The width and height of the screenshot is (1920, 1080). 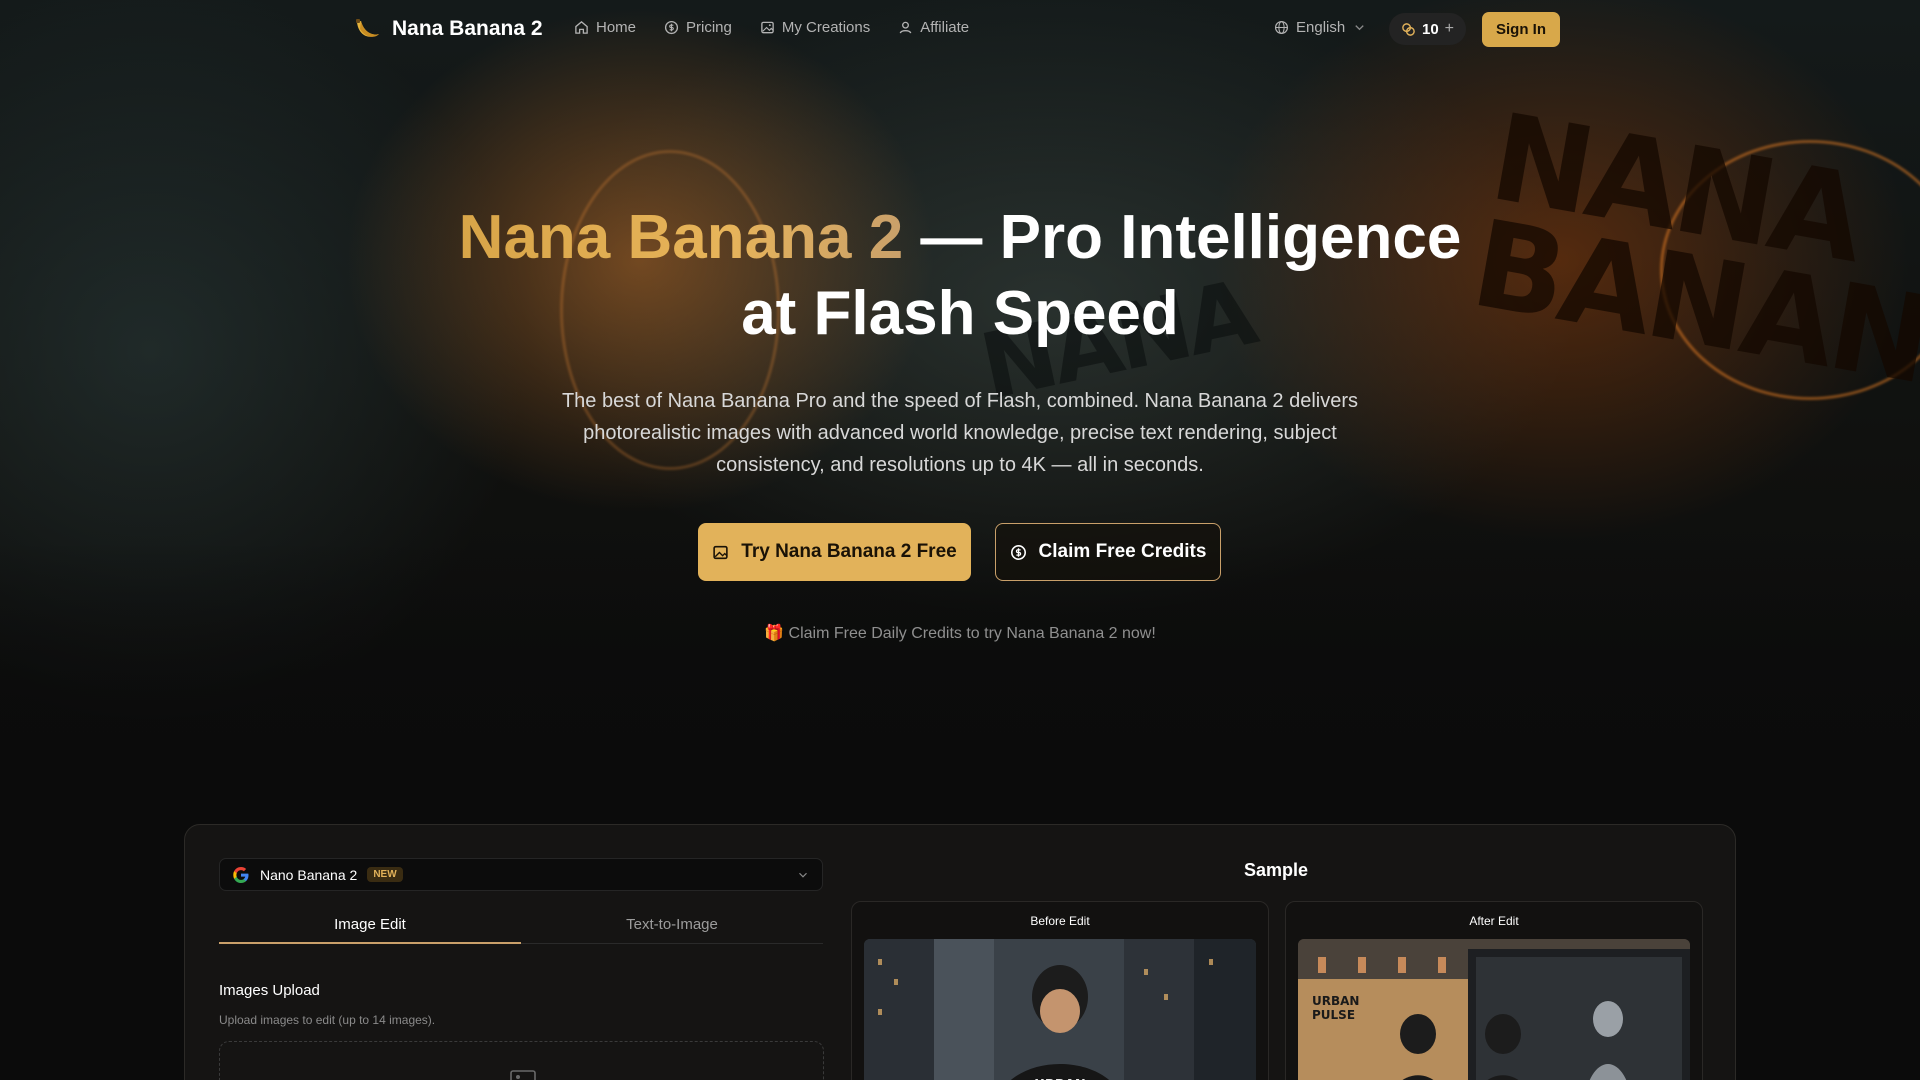 What do you see at coordinates (269, 990) in the screenshot?
I see `upload-label: Images Upload` at bounding box center [269, 990].